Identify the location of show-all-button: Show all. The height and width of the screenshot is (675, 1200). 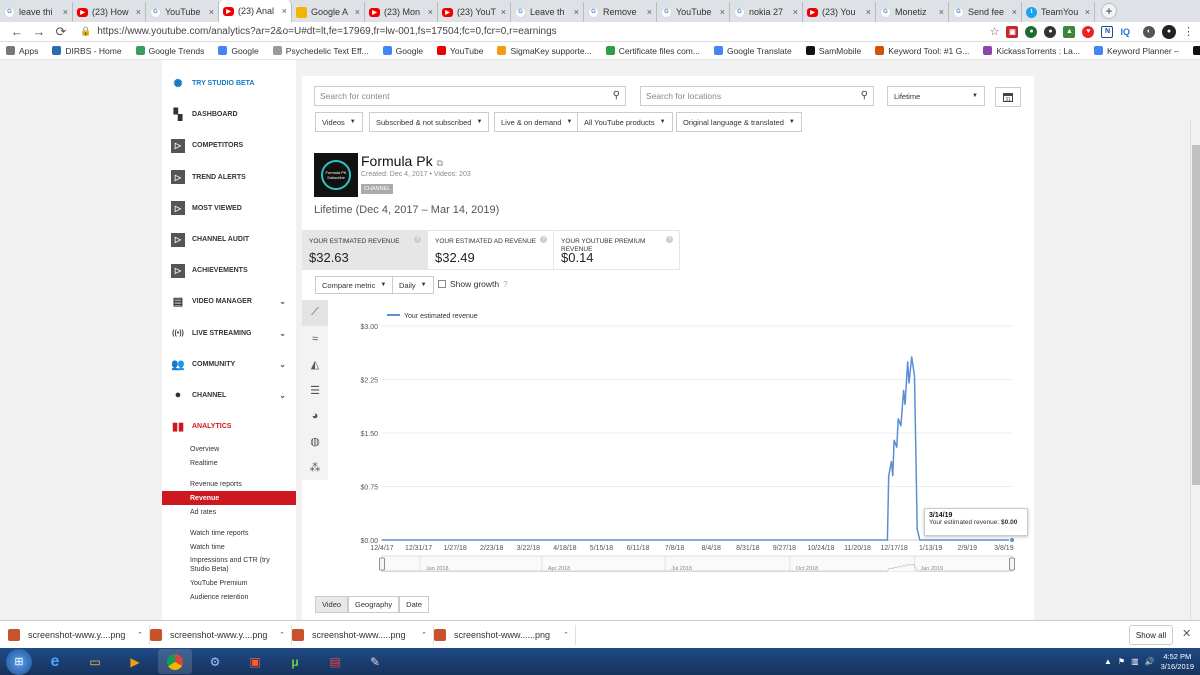
(1151, 635).